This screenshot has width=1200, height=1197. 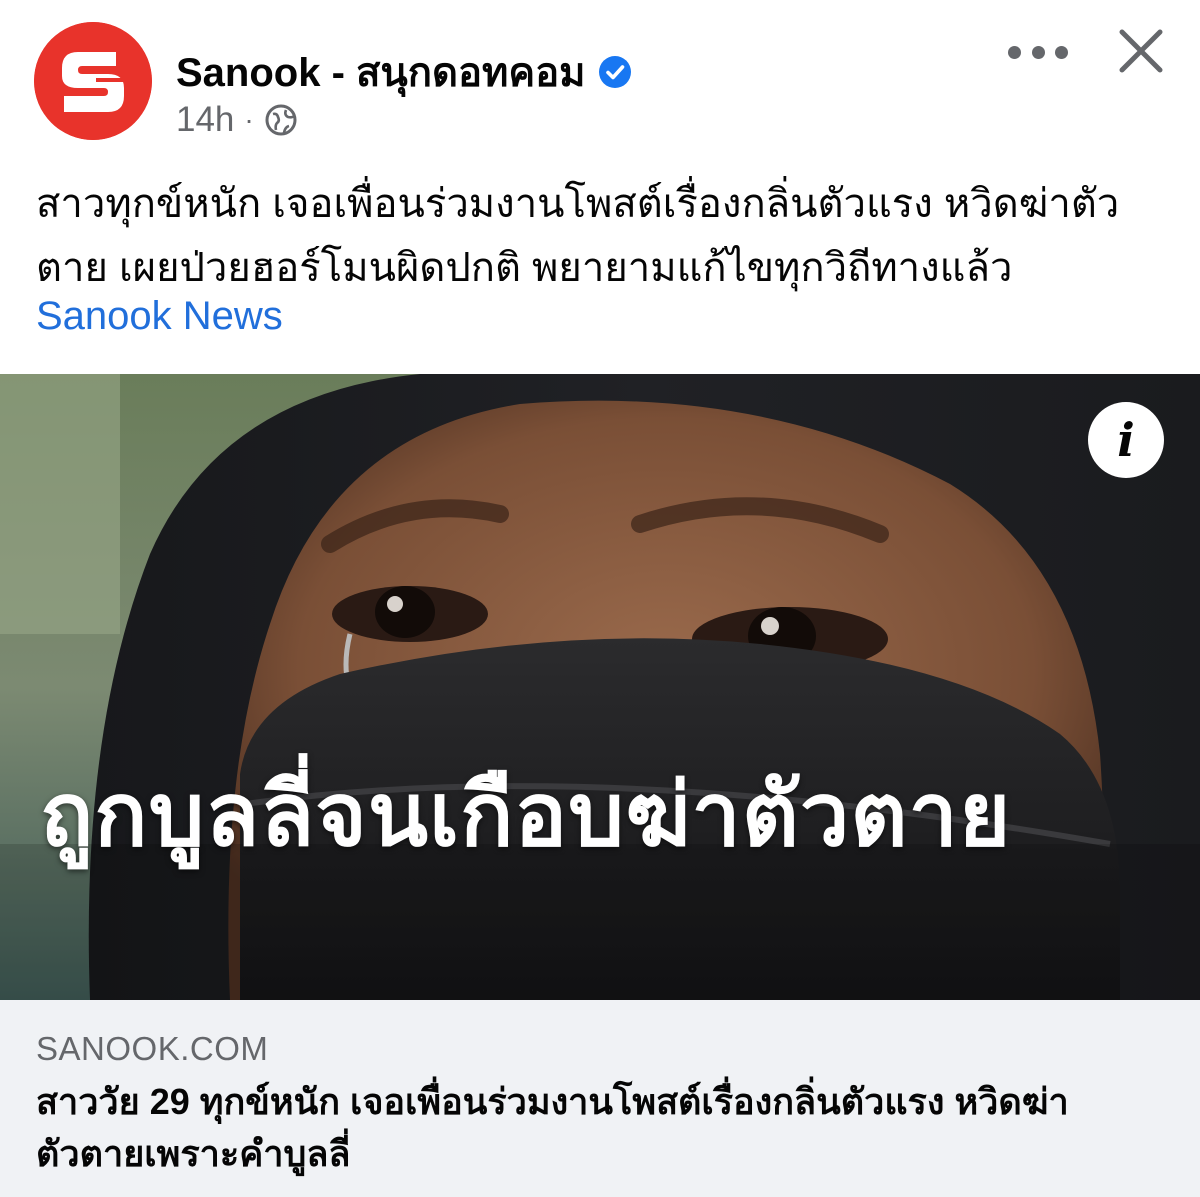 I want to click on post-header: Sanook - สนุกดอทคอม 14h ·, so click(x=600, y=75).